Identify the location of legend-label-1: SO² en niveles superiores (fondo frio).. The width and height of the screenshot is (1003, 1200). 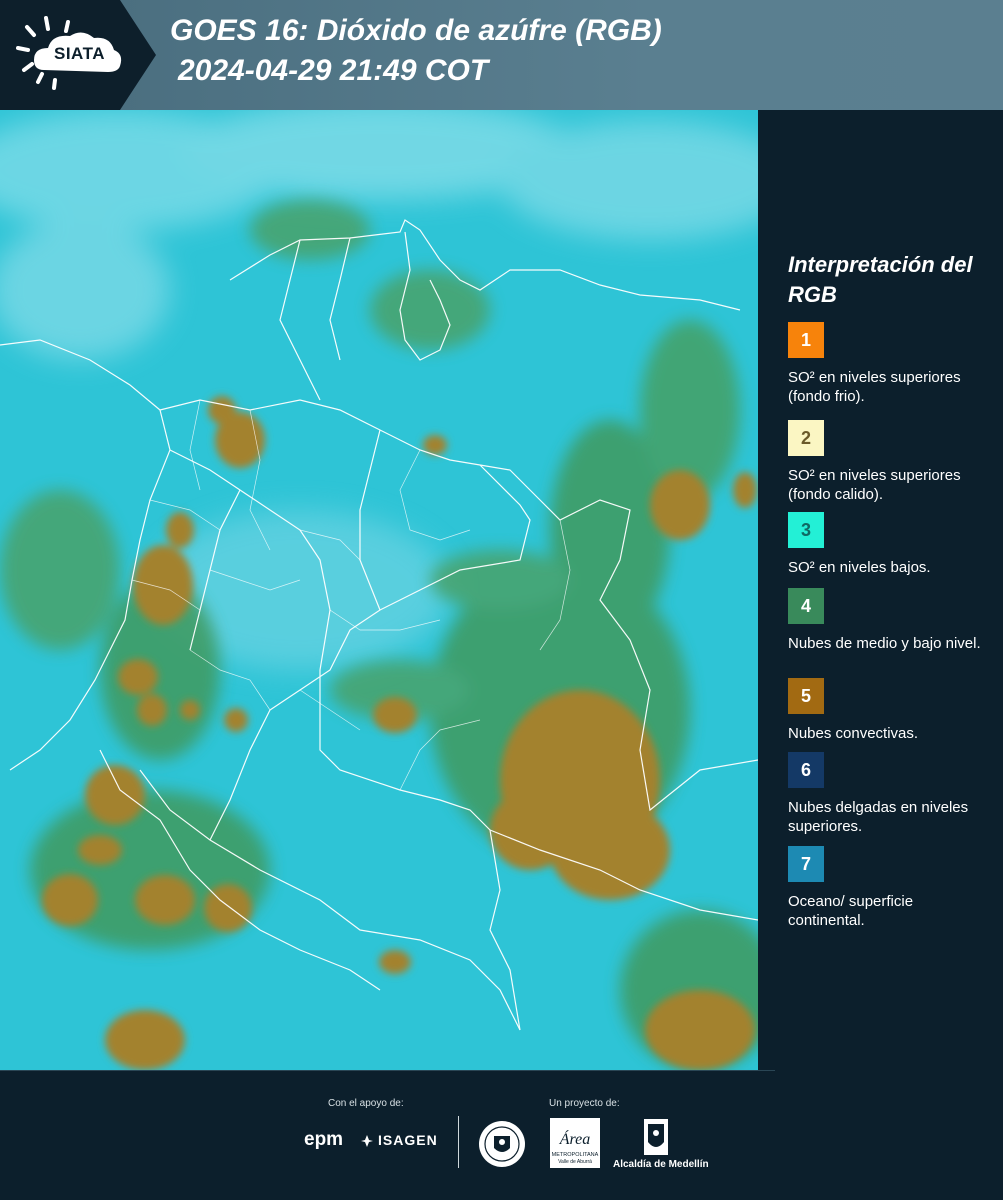
(874, 387).